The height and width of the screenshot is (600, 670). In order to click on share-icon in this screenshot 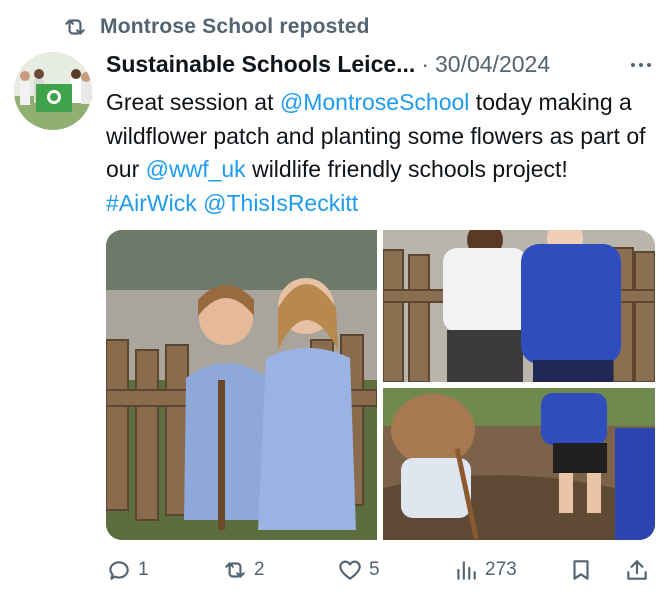, I will do `click(637, 570)`.